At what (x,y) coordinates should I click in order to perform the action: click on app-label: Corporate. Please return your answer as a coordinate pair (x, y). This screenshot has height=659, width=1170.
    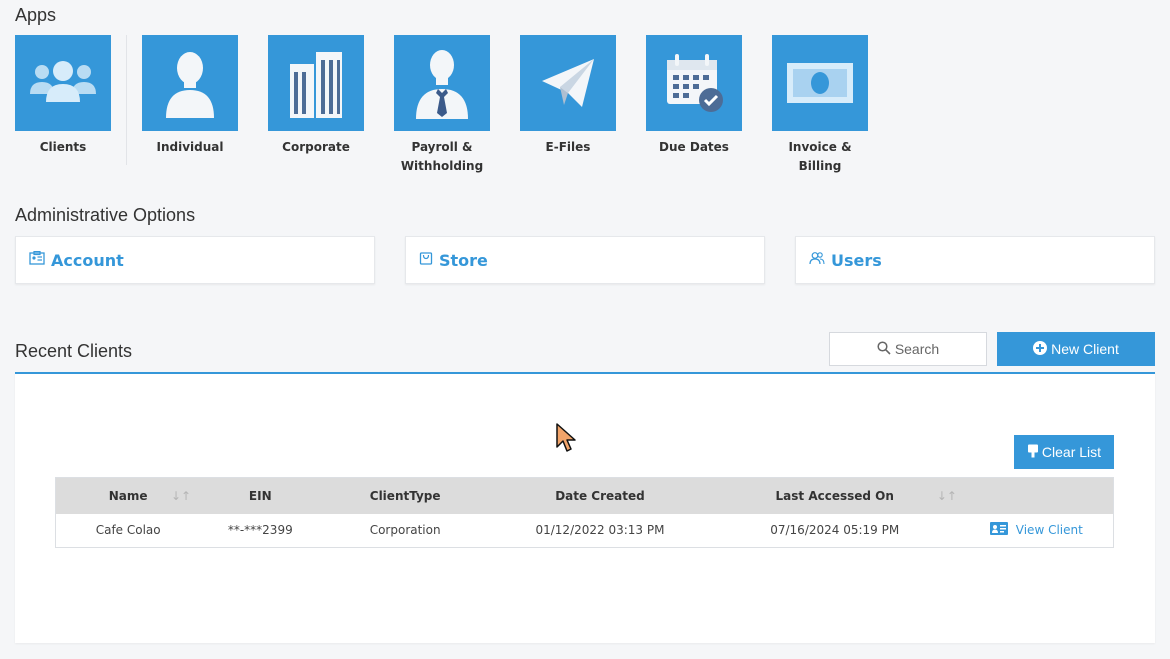
    Looking at the image, I should click on (316, 147).